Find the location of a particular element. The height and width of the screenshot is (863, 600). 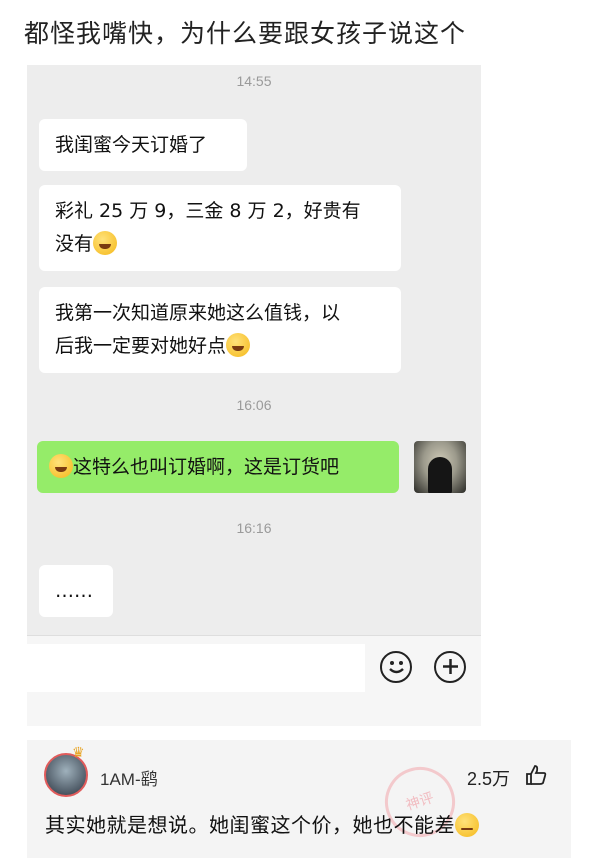

message-bubble-received: 我第一次知道原来她这么值钱，以 后我一定要对她好点 is located at coordinates (220, 330).